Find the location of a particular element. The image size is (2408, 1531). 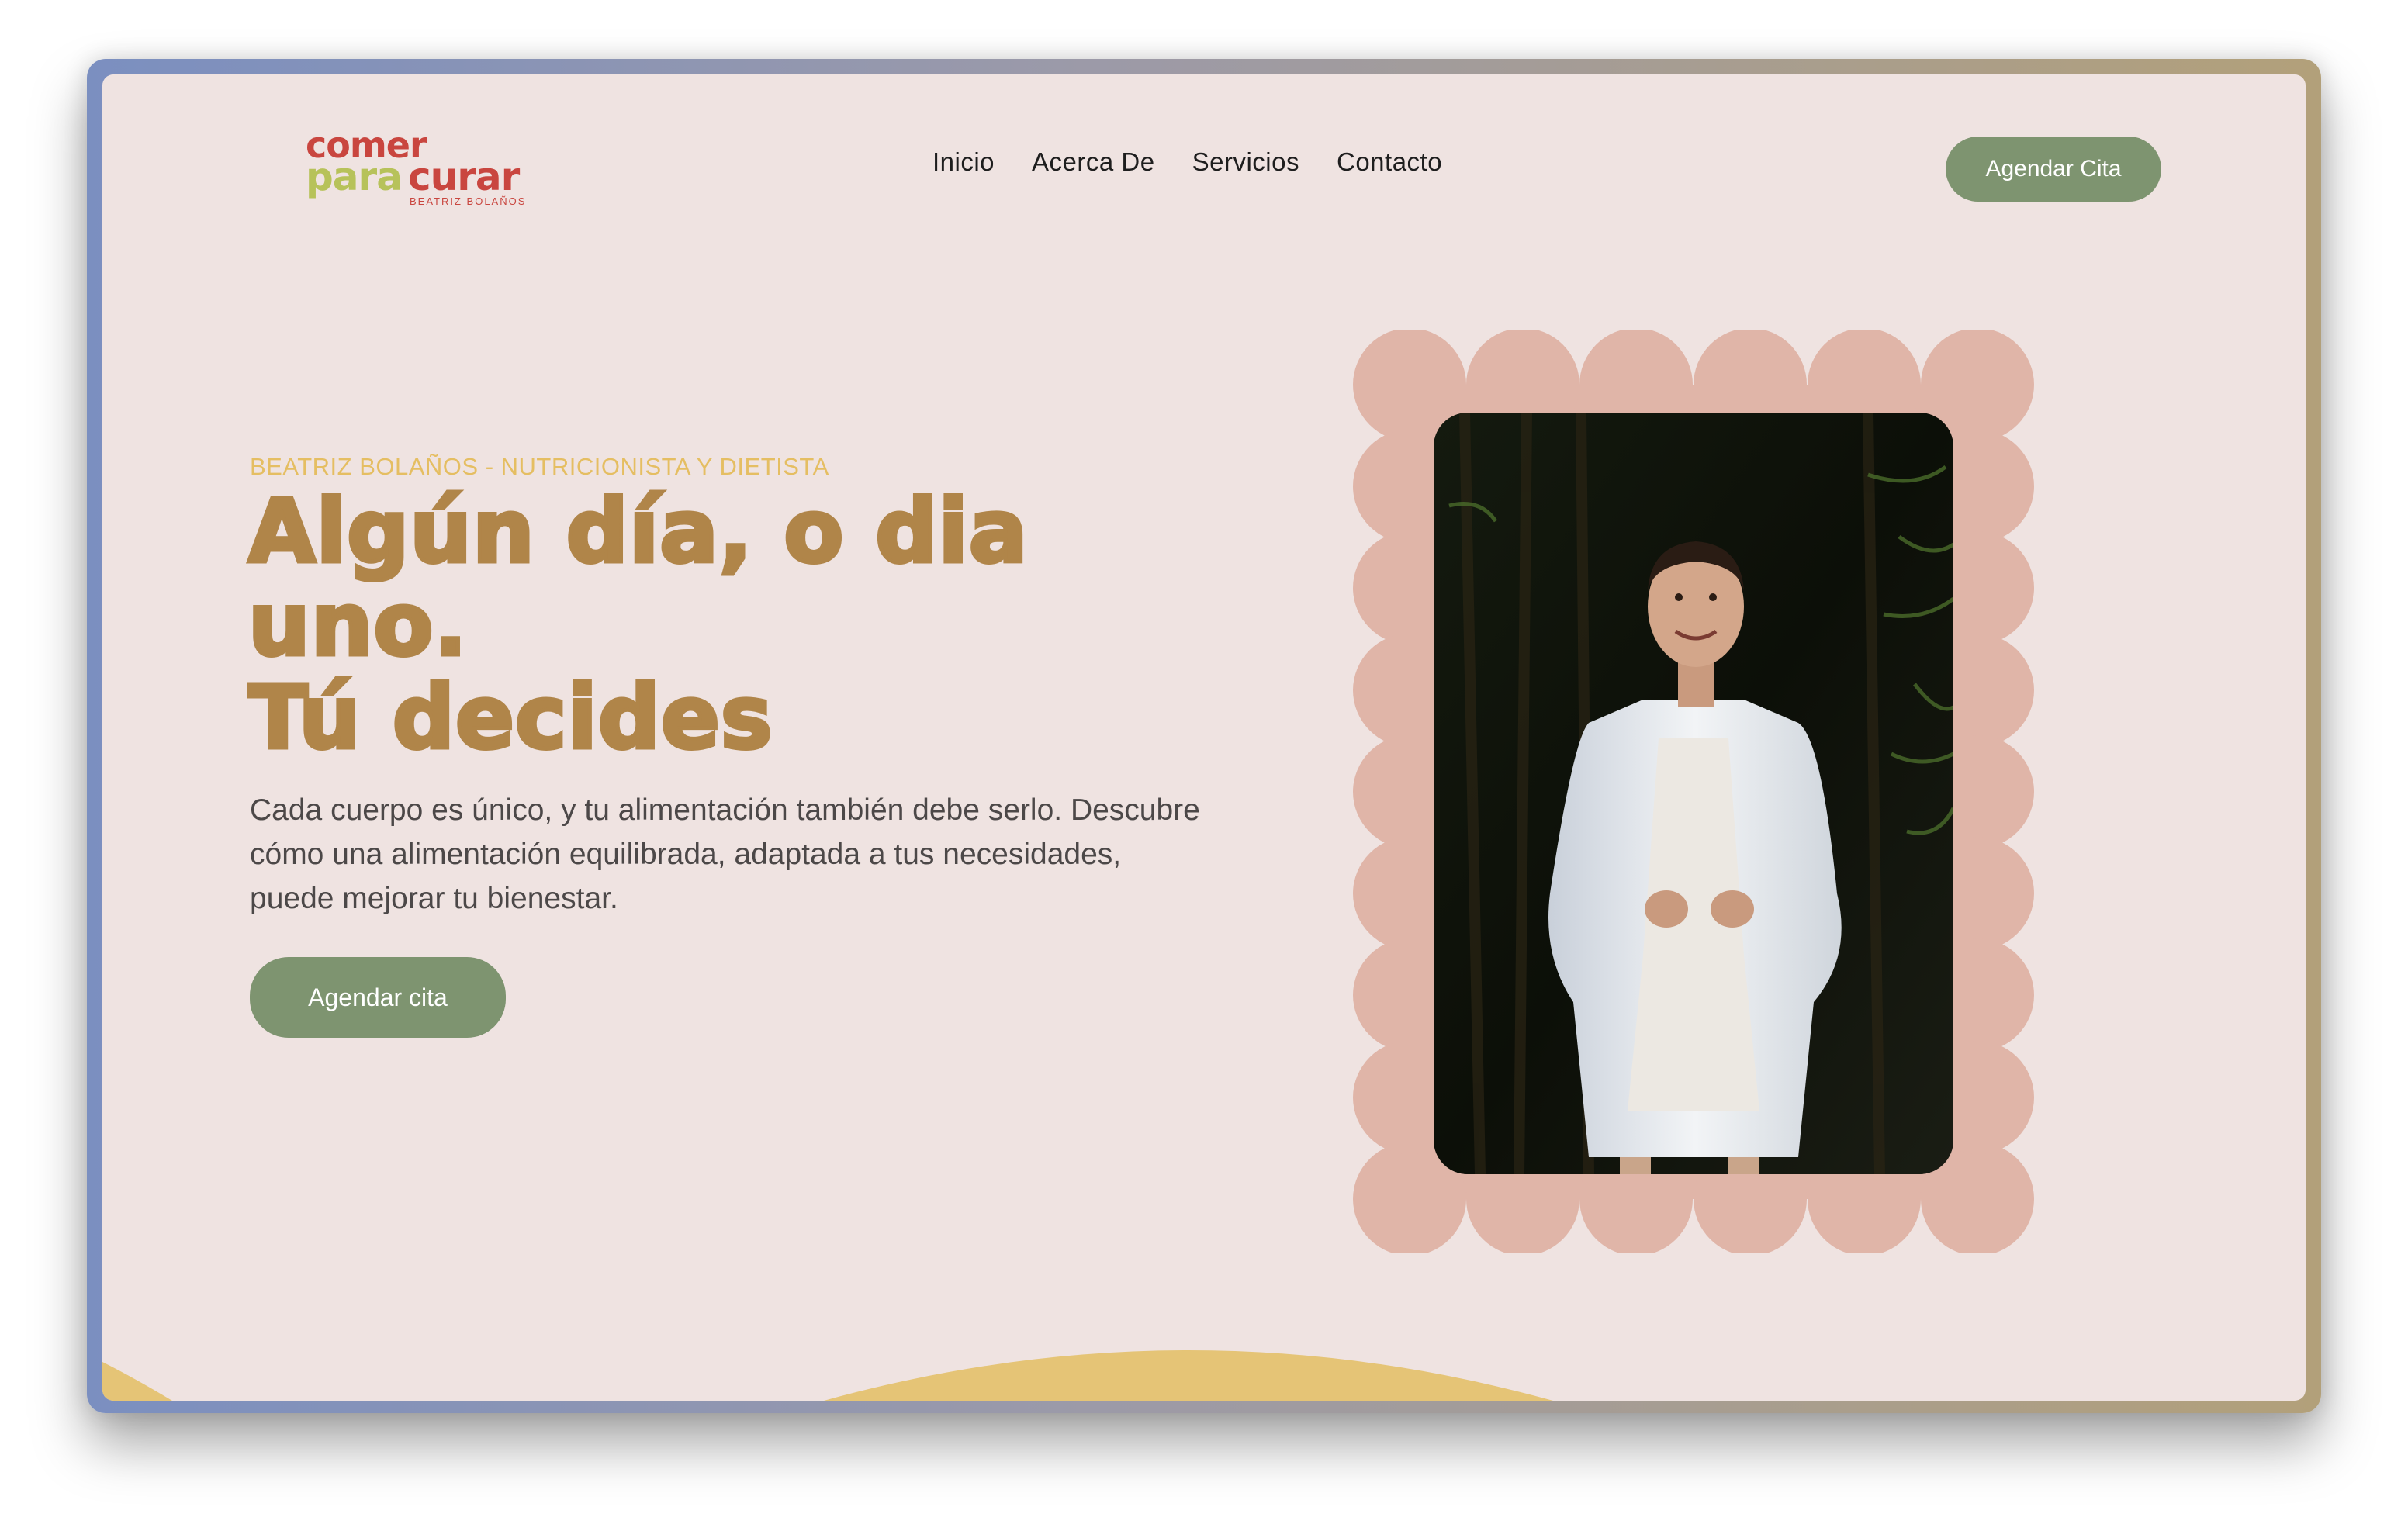

logo-text-para: para is located at coordinates (354, 176).